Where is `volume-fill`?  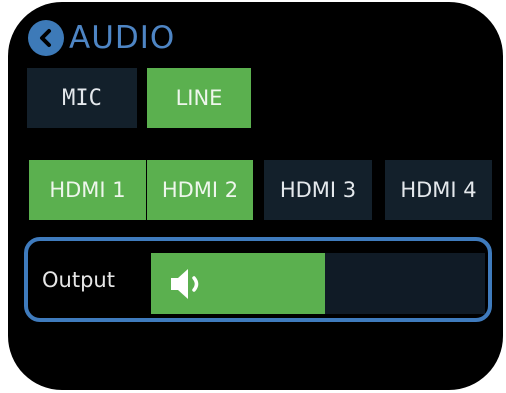 volume-fill is located at coordinates (238, 283).